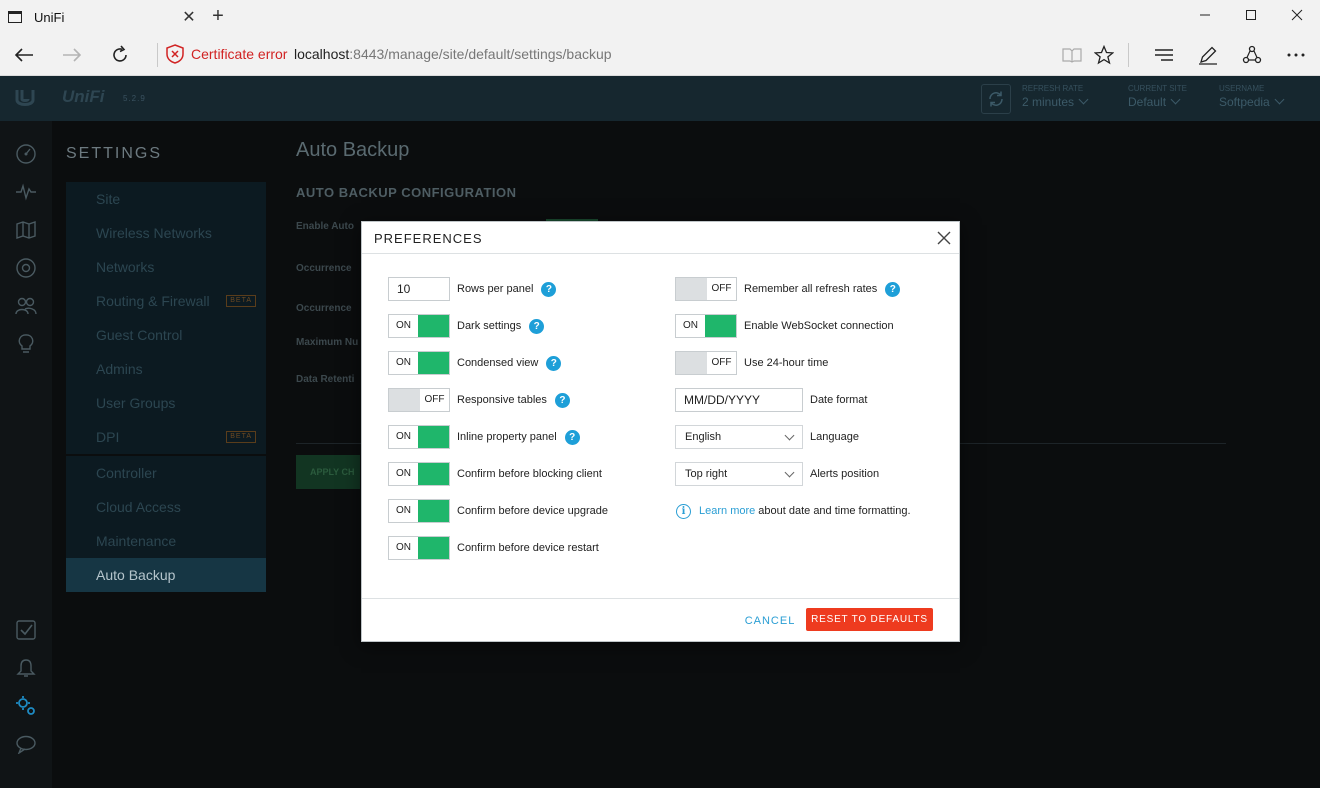 This screenshot has height=788, width=1320. What do you see at coordinates (466, 326) in the screenshot?
I see `dark-settings-row: ON Dark settings ?` at bounding box center [466, 326].